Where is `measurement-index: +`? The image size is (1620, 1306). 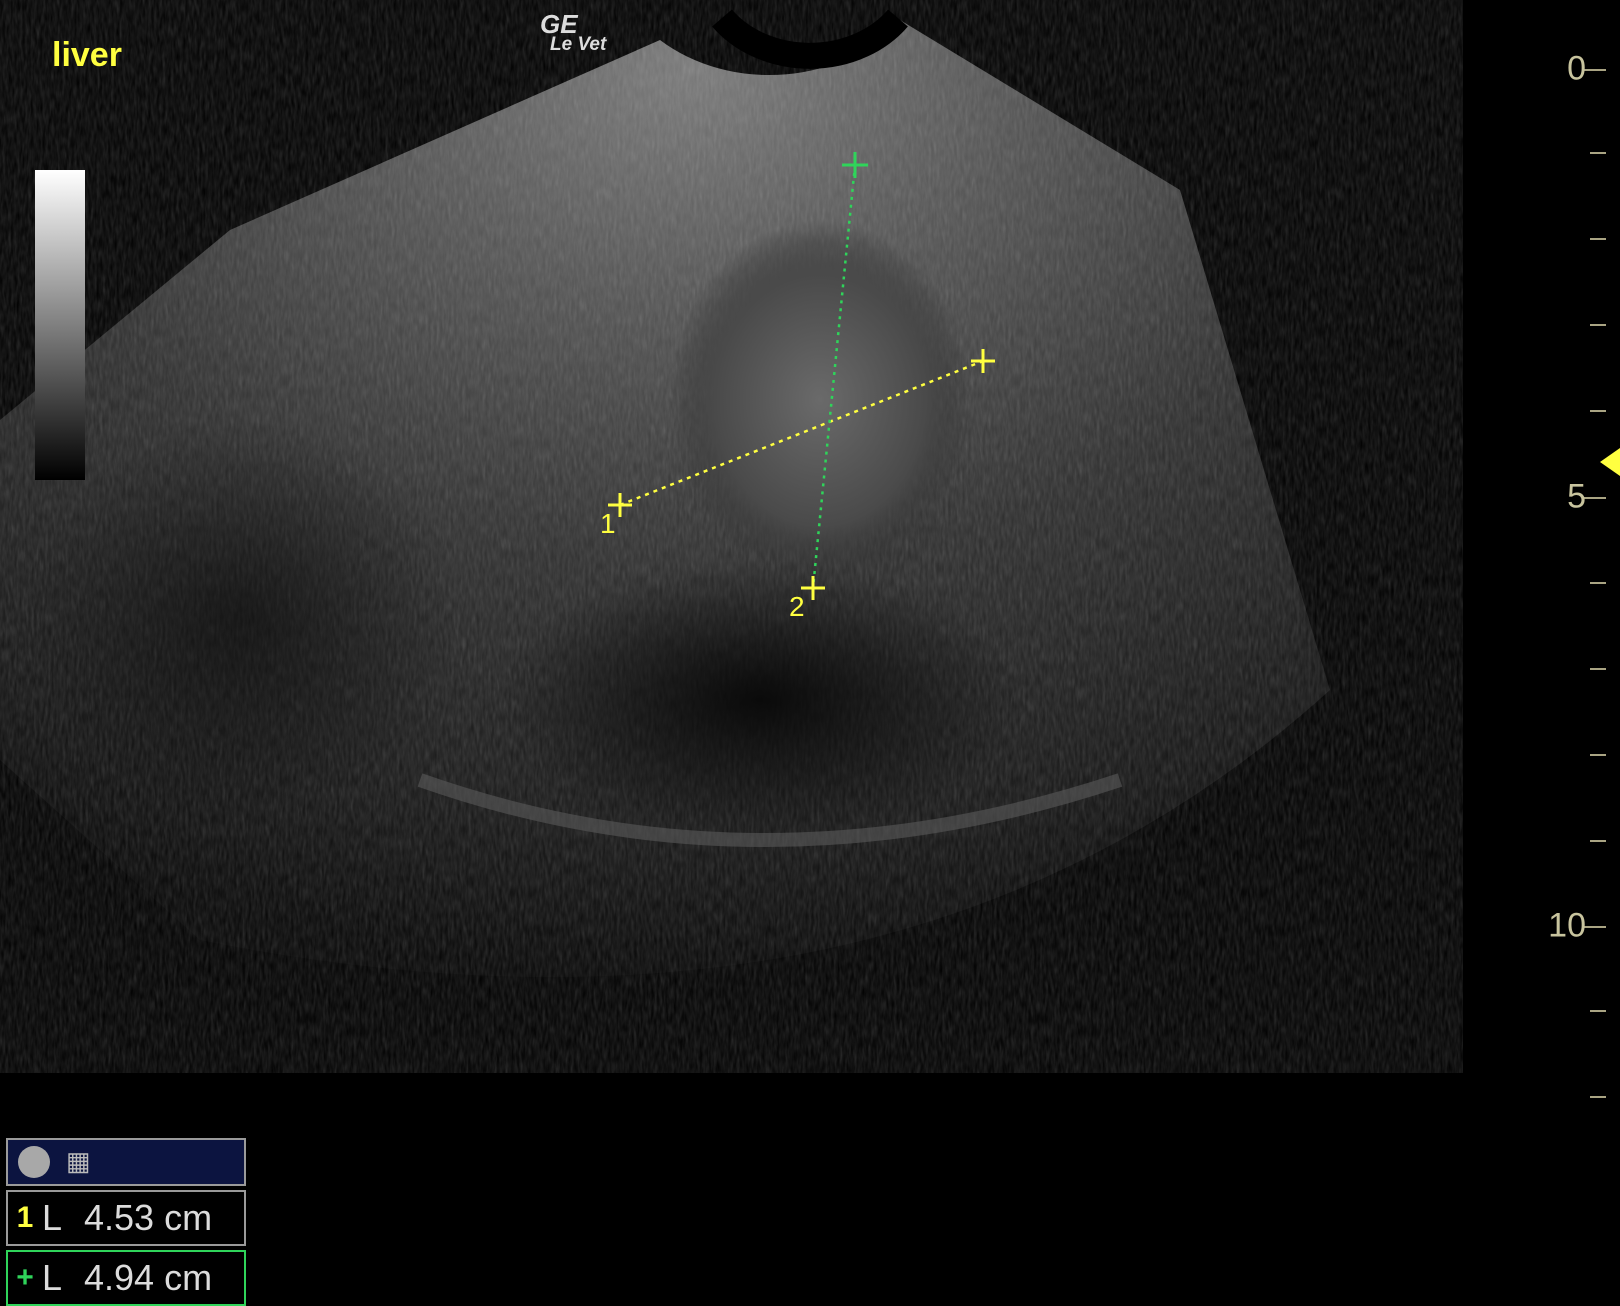
measurement-index: + is located at coordinates (25, 1277).